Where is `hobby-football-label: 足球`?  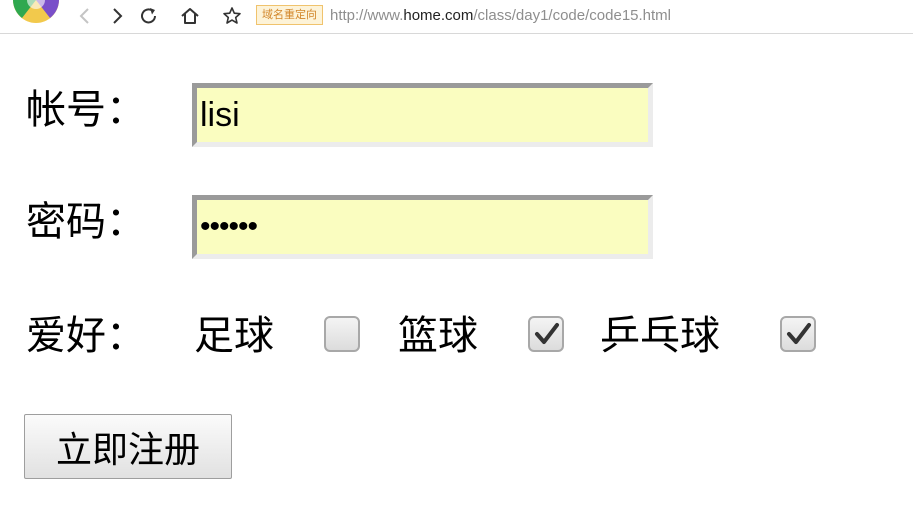
hobby-football-label: 足球 is located at coordinates (234, 336).